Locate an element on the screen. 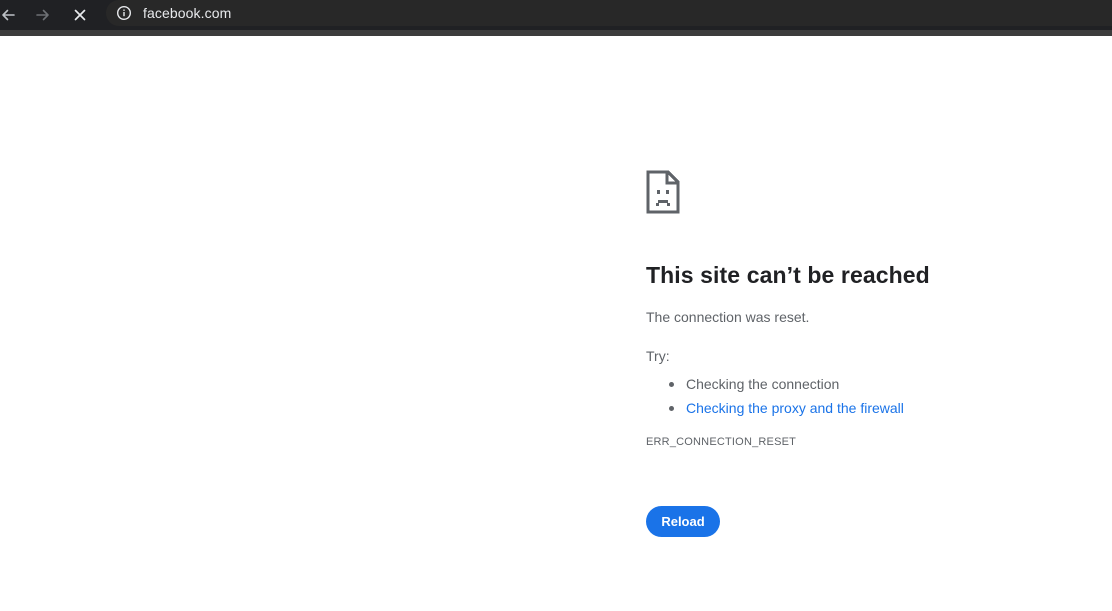  suggestion-check-proxy-firewall: Checking the proxy and the firewall is located at coordinates (786, 408).